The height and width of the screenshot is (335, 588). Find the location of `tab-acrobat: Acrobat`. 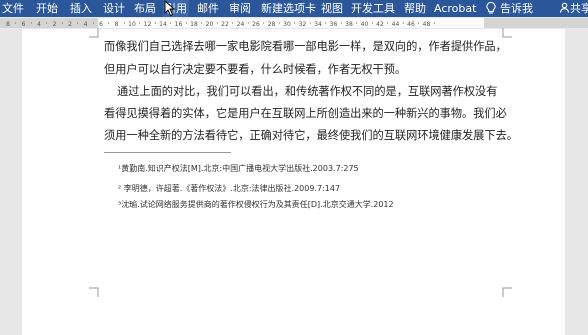

tab-acrobat: Acrobat is located at coordinates (455, 8).